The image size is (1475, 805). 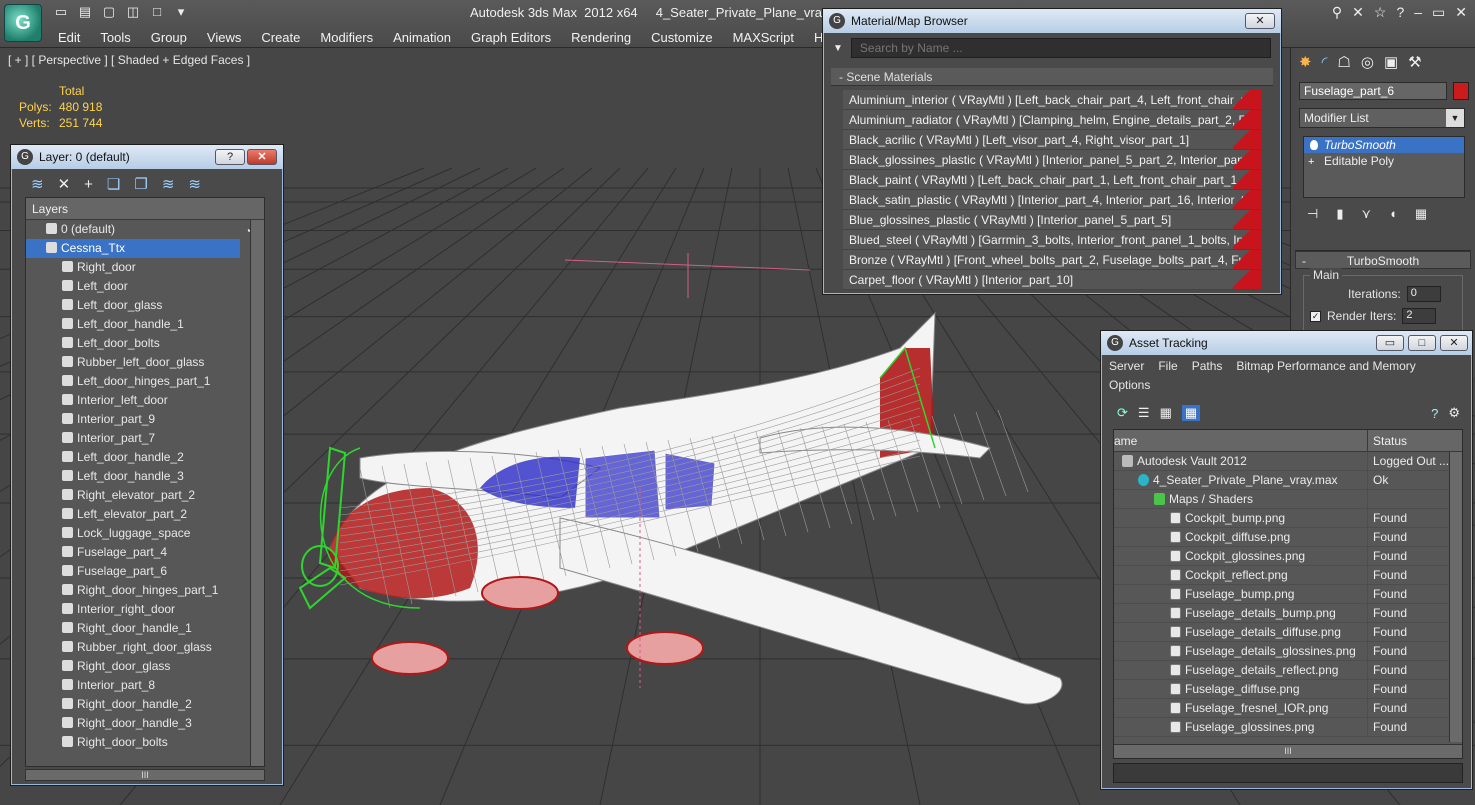 I want to click on layer-row: Left_elevator_part_2, so click(x=145, y=514).